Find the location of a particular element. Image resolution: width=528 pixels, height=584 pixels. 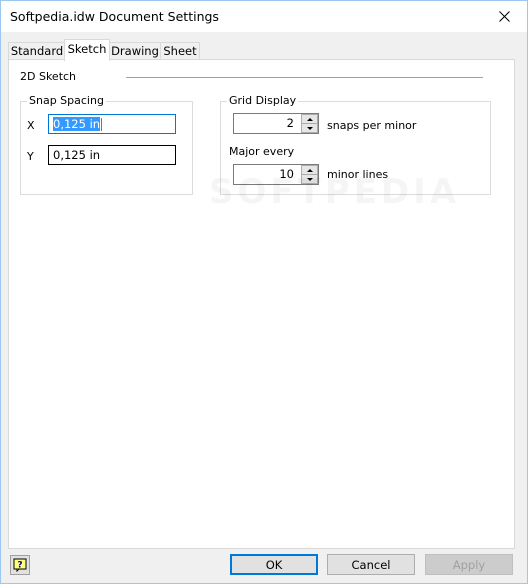

section-label-2d-sketch: 2D Sketch is located at coordinates (48, 76).